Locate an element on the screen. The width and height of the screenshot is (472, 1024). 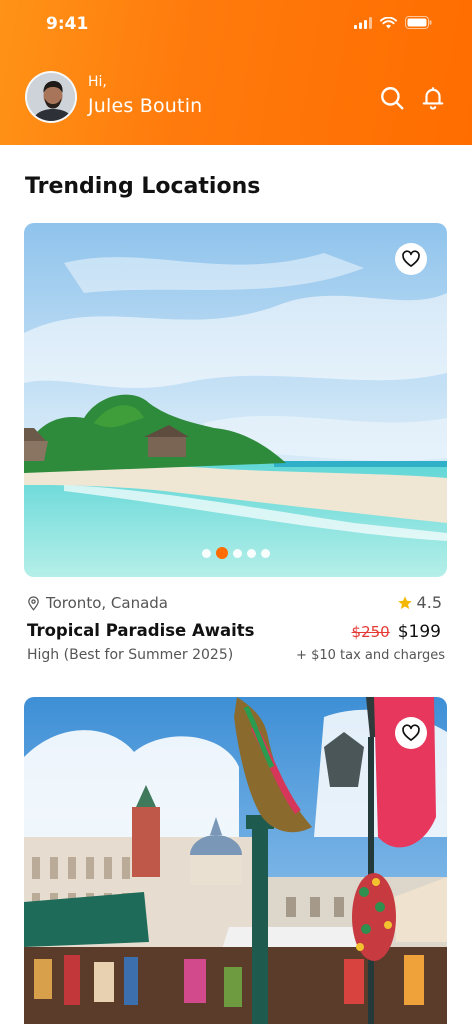
bell-icon is located at coordinates (433, 98).